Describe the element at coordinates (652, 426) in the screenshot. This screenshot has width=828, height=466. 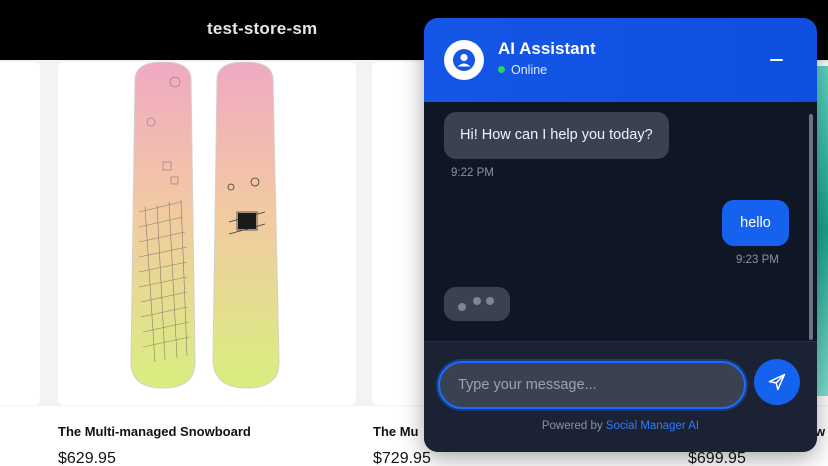
I see `powered-by-link: Social Manager AI` at that location.